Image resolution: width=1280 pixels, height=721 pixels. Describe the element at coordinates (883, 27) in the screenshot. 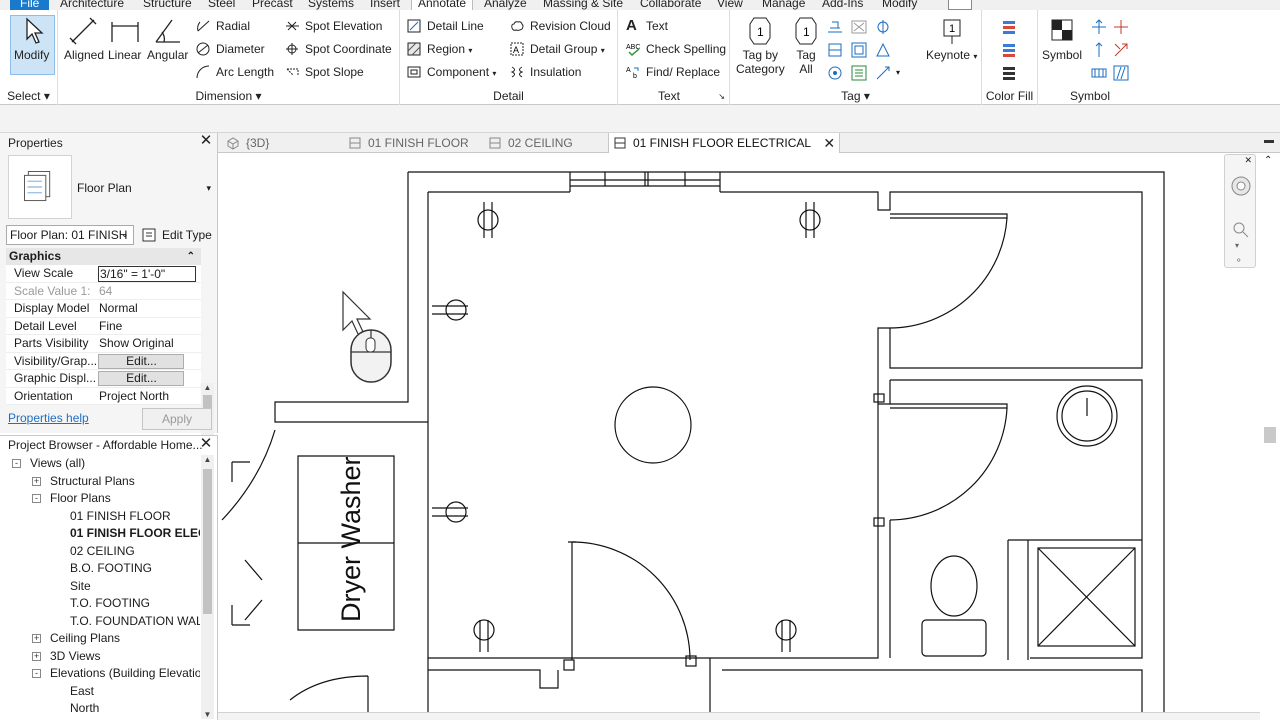

I see `material-tag-icon` at that location.